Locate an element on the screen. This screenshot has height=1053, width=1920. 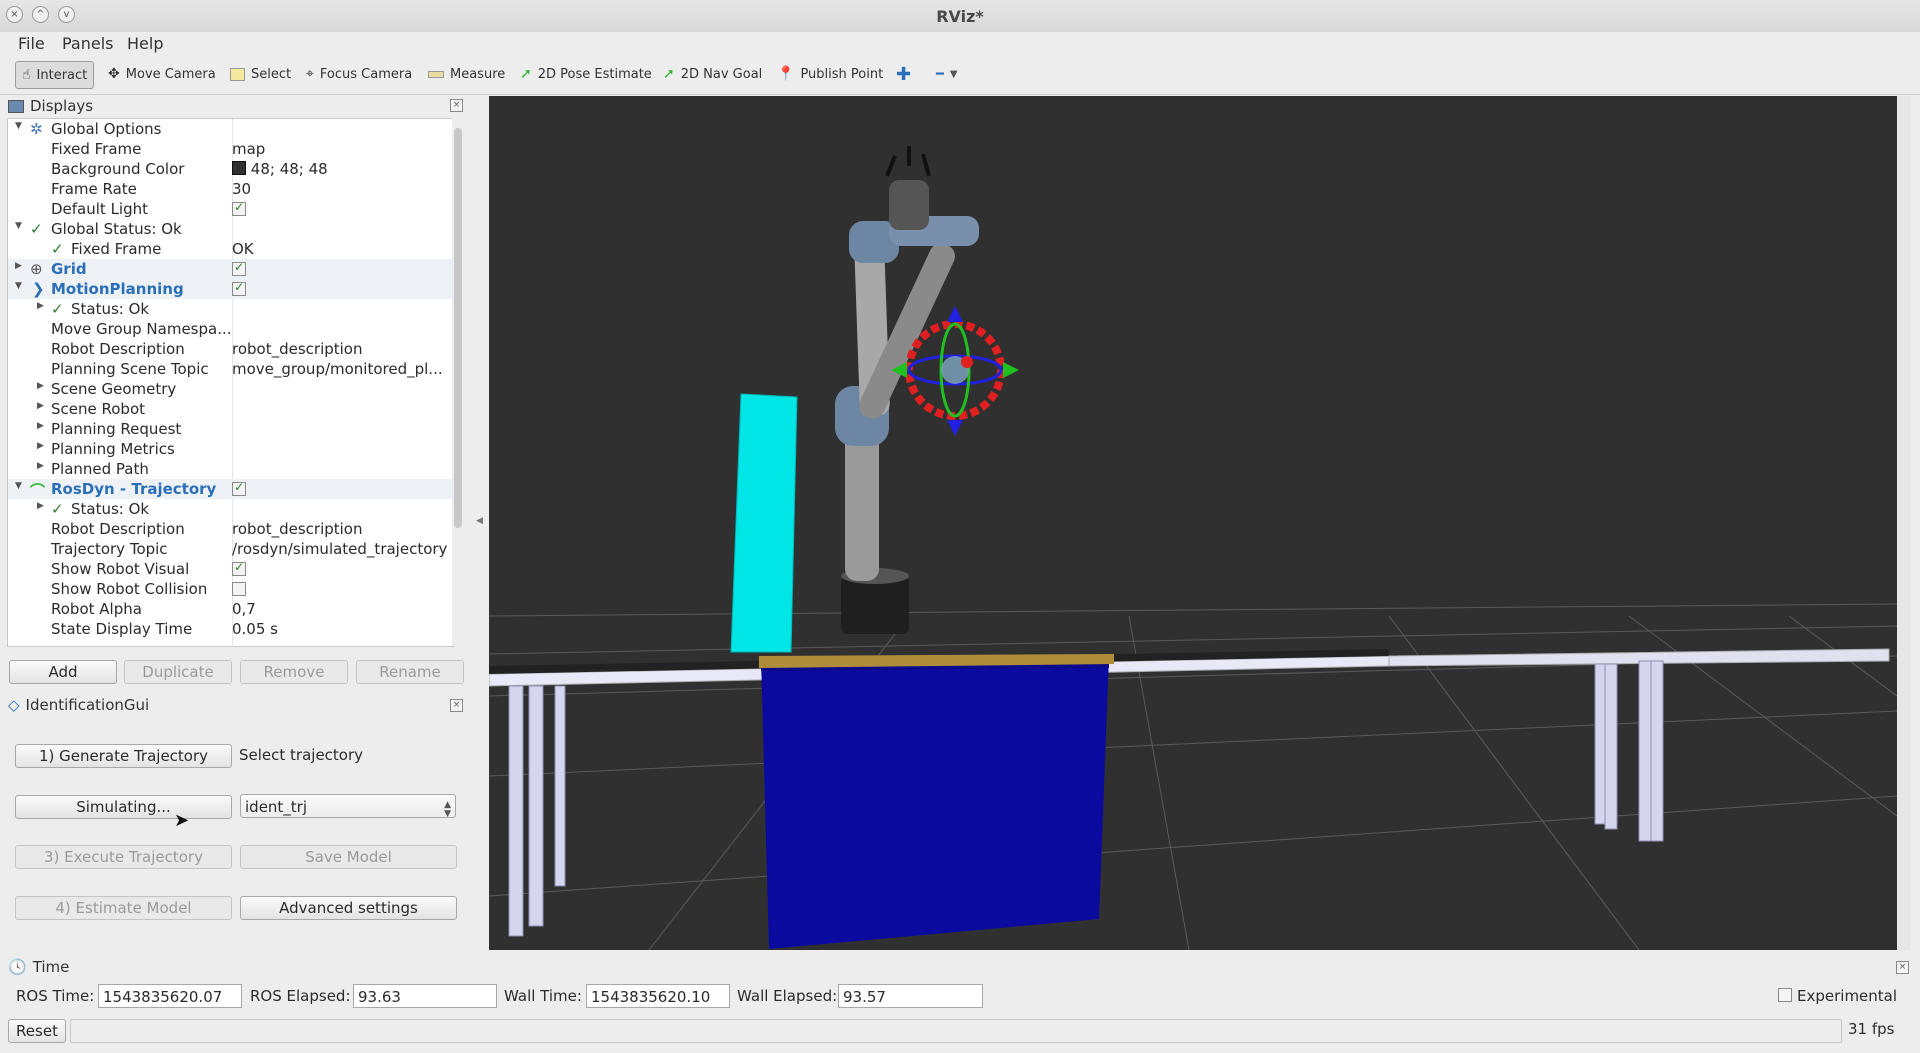
tree-row: ▶ Planning Metrics is located at coordinates (230, 449).